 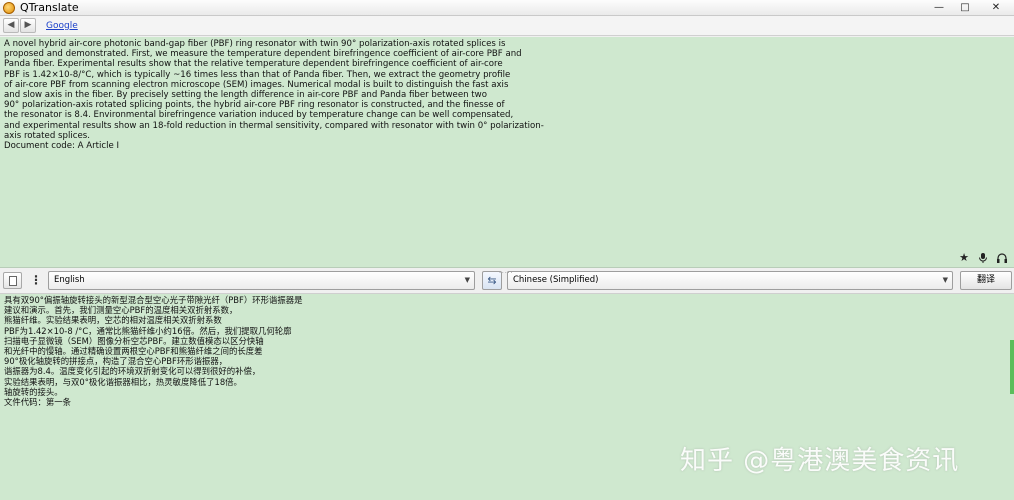 I want to click on provider-toolbar: ◀ ▶ Google, so click(x=507, y=26).